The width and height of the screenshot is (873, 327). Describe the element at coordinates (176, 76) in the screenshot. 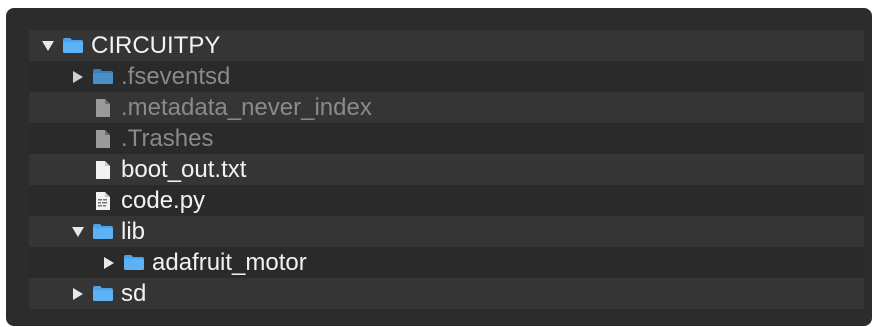

I see `tree-row-label: .fseventsd` at that location.